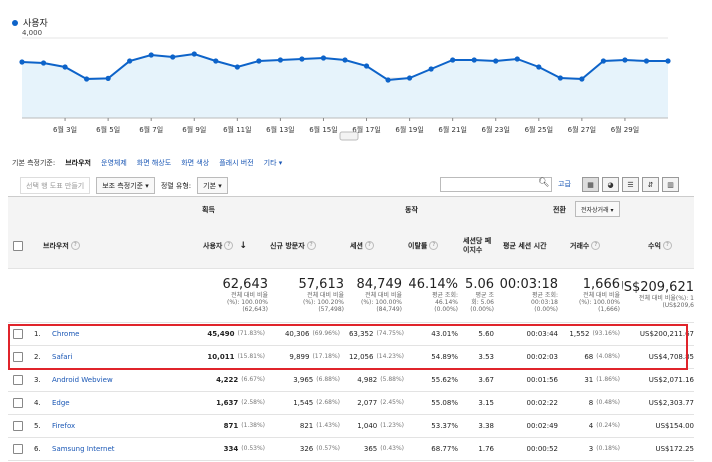 This screenshot has width=712, height=462. What do you see at coordinates (590, 184) in the screenshot?
I see `table-view-icon: ▦` at bounding box center [590, 184].